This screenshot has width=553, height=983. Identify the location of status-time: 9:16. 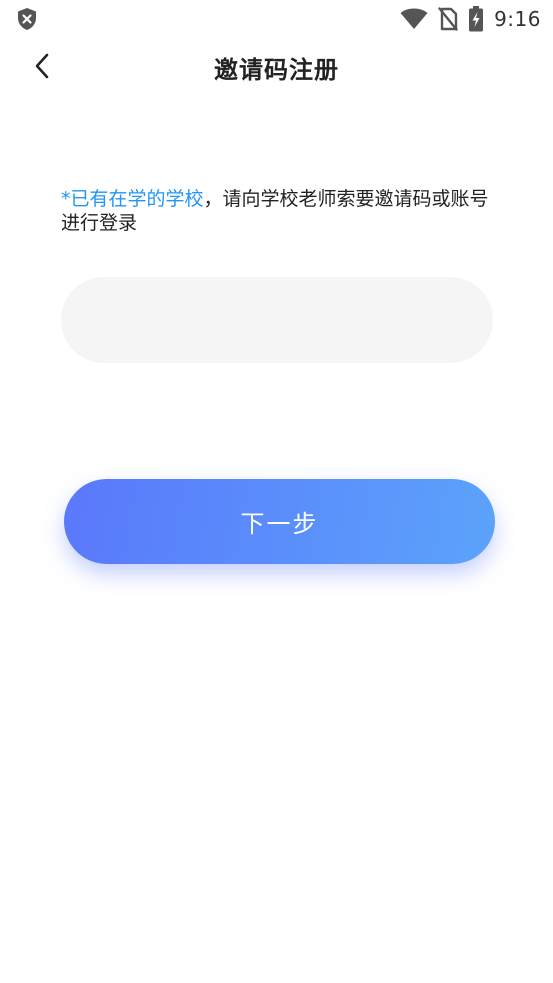
(517, 19).